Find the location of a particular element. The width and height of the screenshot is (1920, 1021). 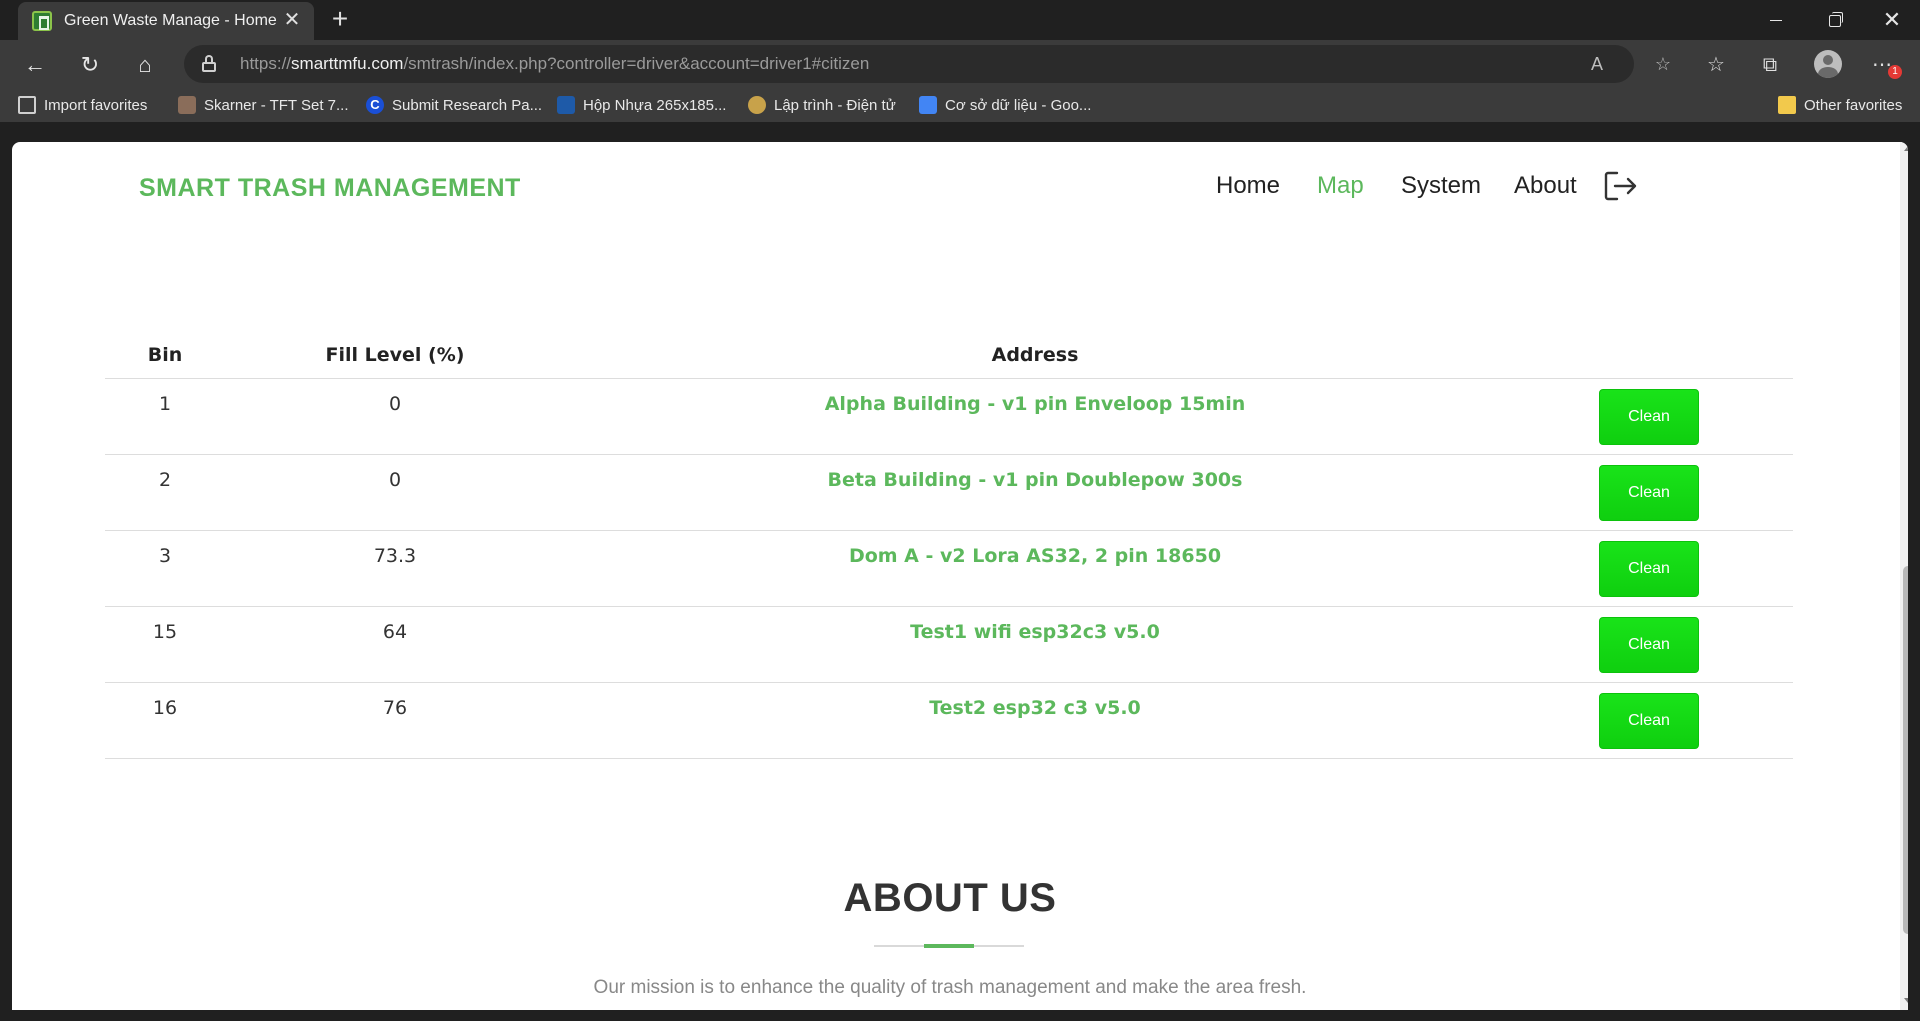

scrollbar-thumb is located at coordinates (1905, 750).